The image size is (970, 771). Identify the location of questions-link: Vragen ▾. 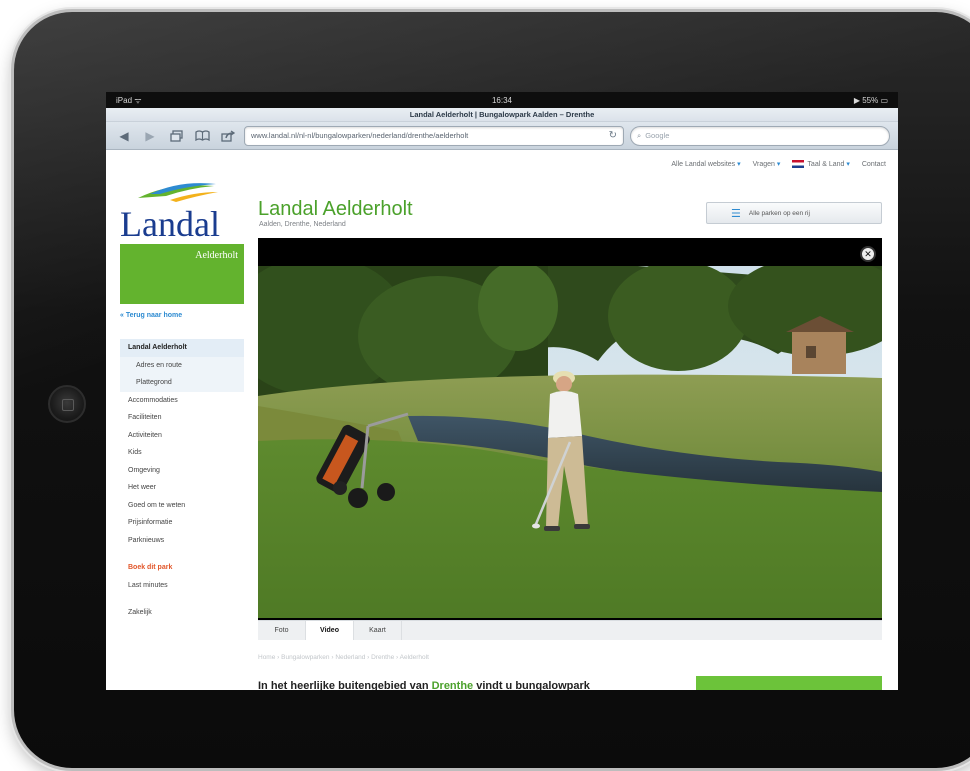
(767, 164).